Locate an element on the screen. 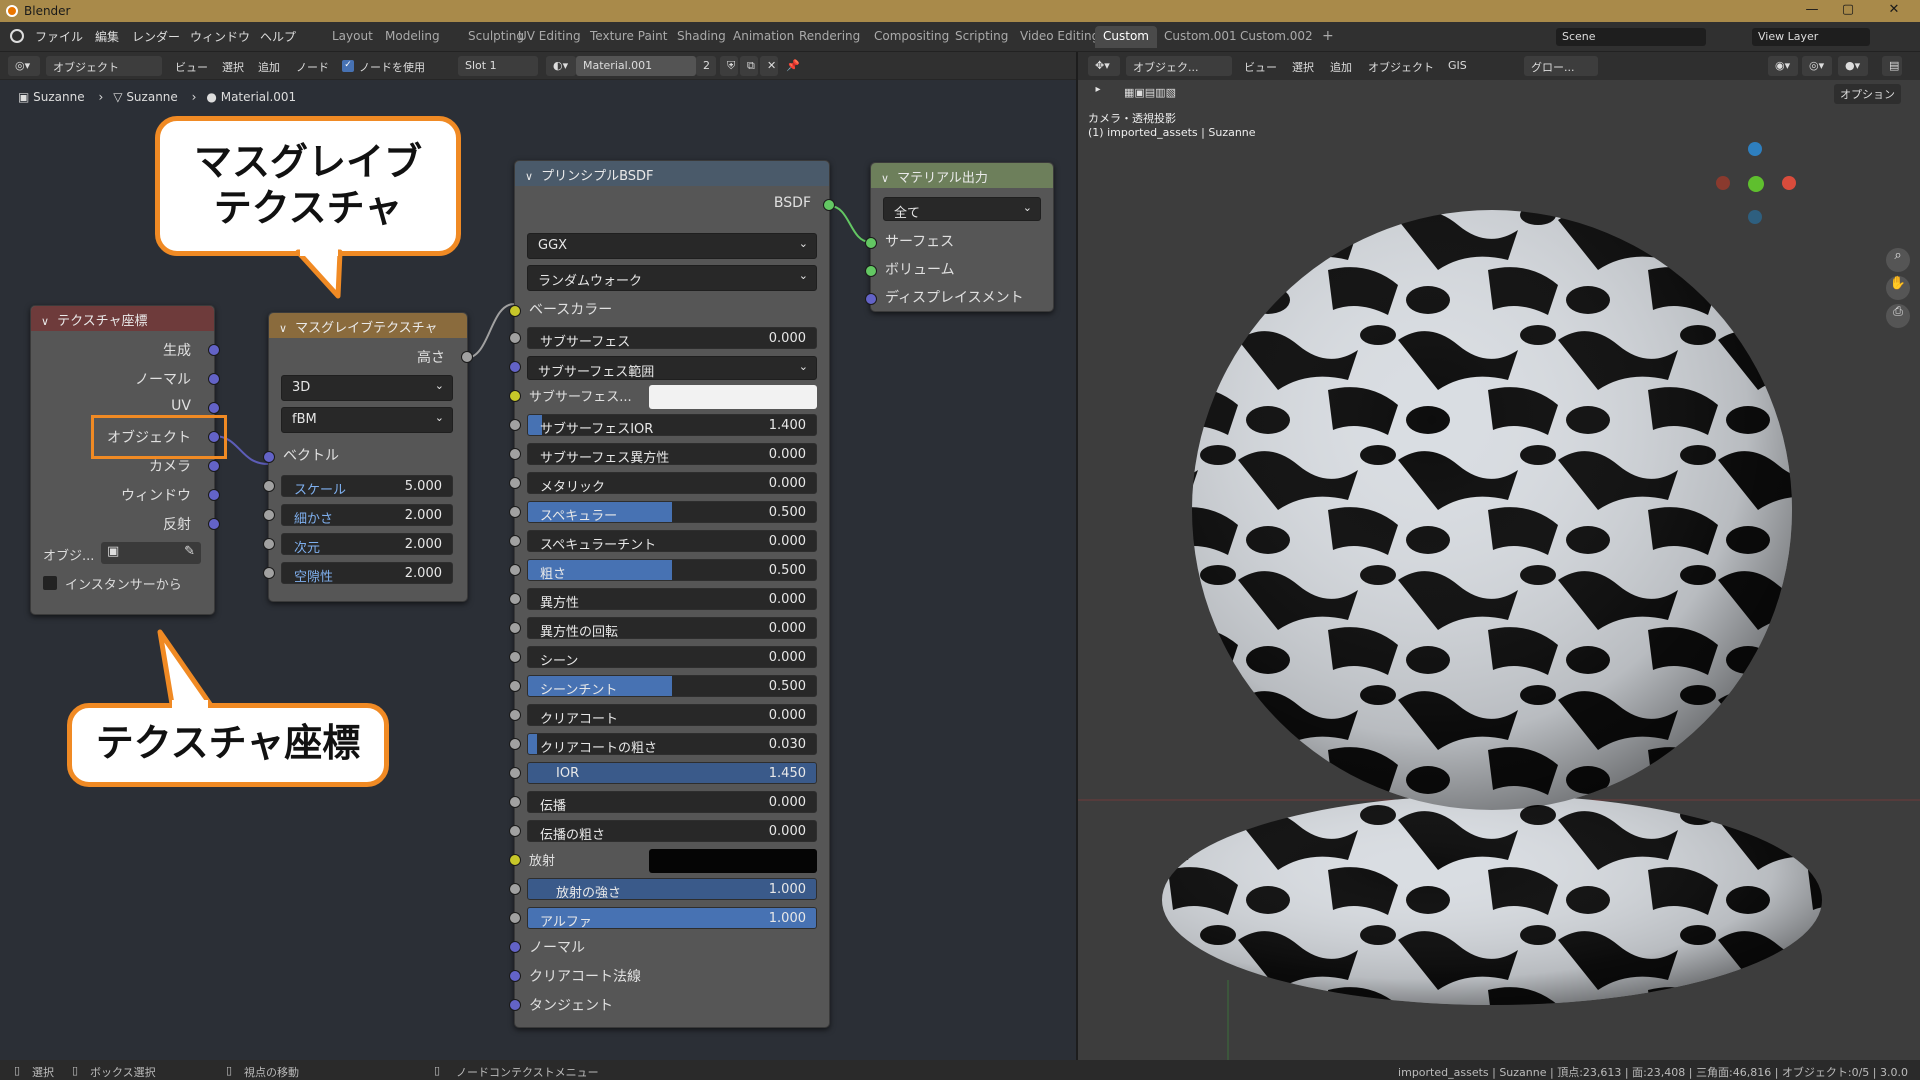 Image resolution: width=1920 pixels, height=1080 pixels. input-volume-socket is located at coordinates (871, 271).